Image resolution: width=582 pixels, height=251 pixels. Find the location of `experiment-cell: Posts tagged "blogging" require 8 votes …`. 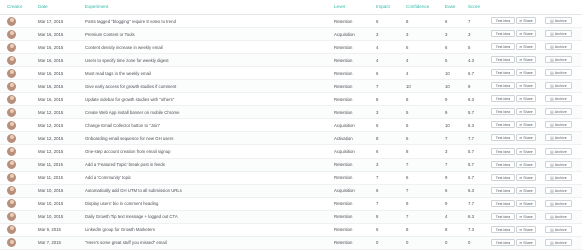

experiment-cell: Posts tagged "blogging" require 8 votes … is located at coordinates (130, 21).